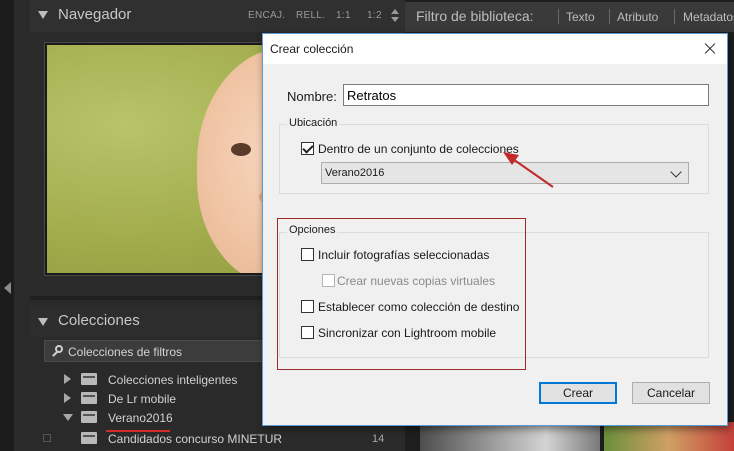  I want to click on collection-label: Colecciones inteligentes, so click(173, 380).